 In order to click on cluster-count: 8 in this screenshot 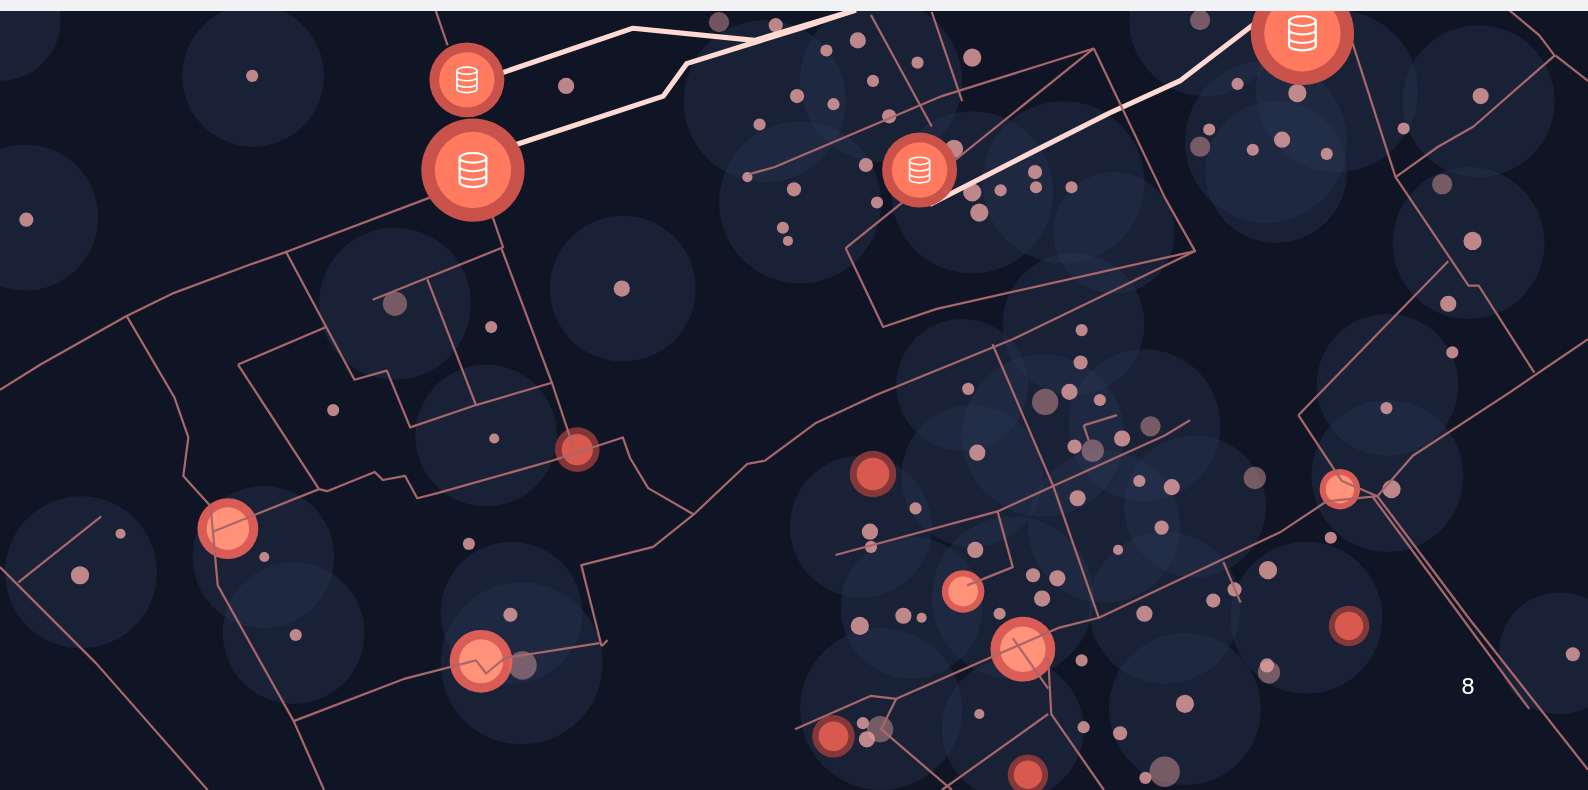, I will do `click(1468, 687)`.